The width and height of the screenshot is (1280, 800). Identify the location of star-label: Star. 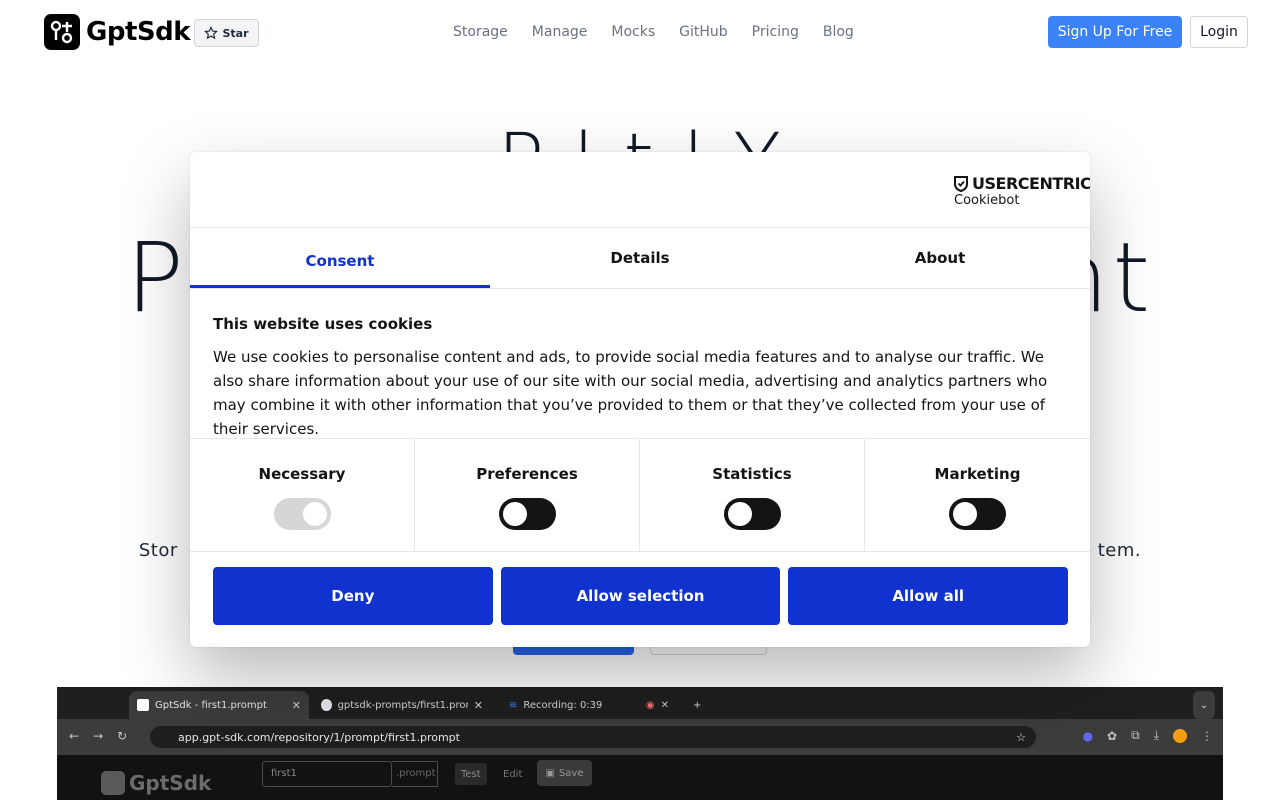
(235, 33).